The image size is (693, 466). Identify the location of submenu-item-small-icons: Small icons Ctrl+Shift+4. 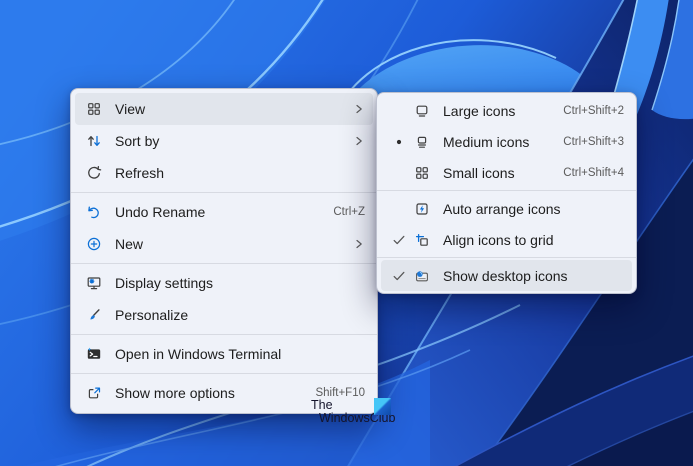
(506, 172).